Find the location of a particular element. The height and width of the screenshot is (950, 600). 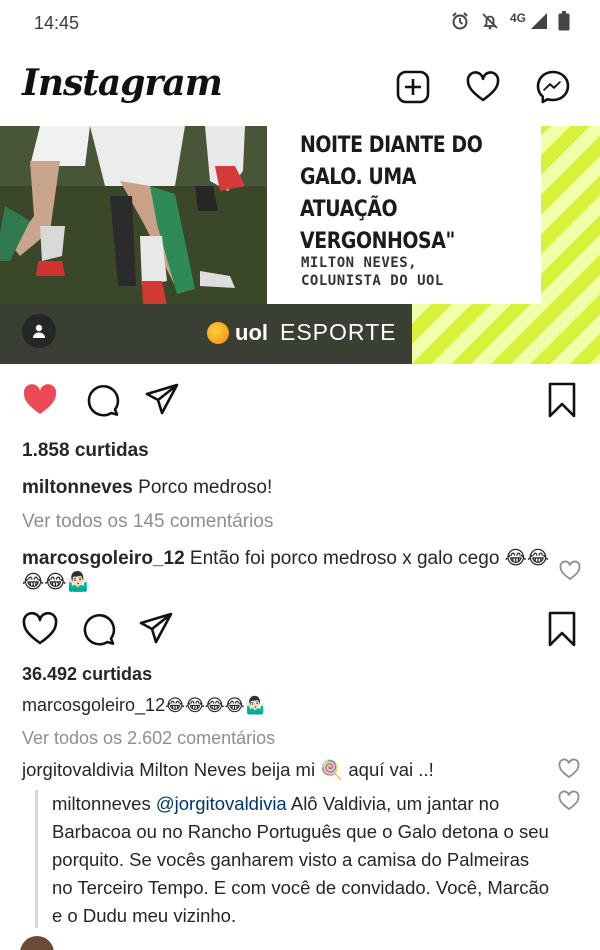

quote-author: MILTON NEVES, COLUNISTA DO UOL is located at coordinates (372, 272).